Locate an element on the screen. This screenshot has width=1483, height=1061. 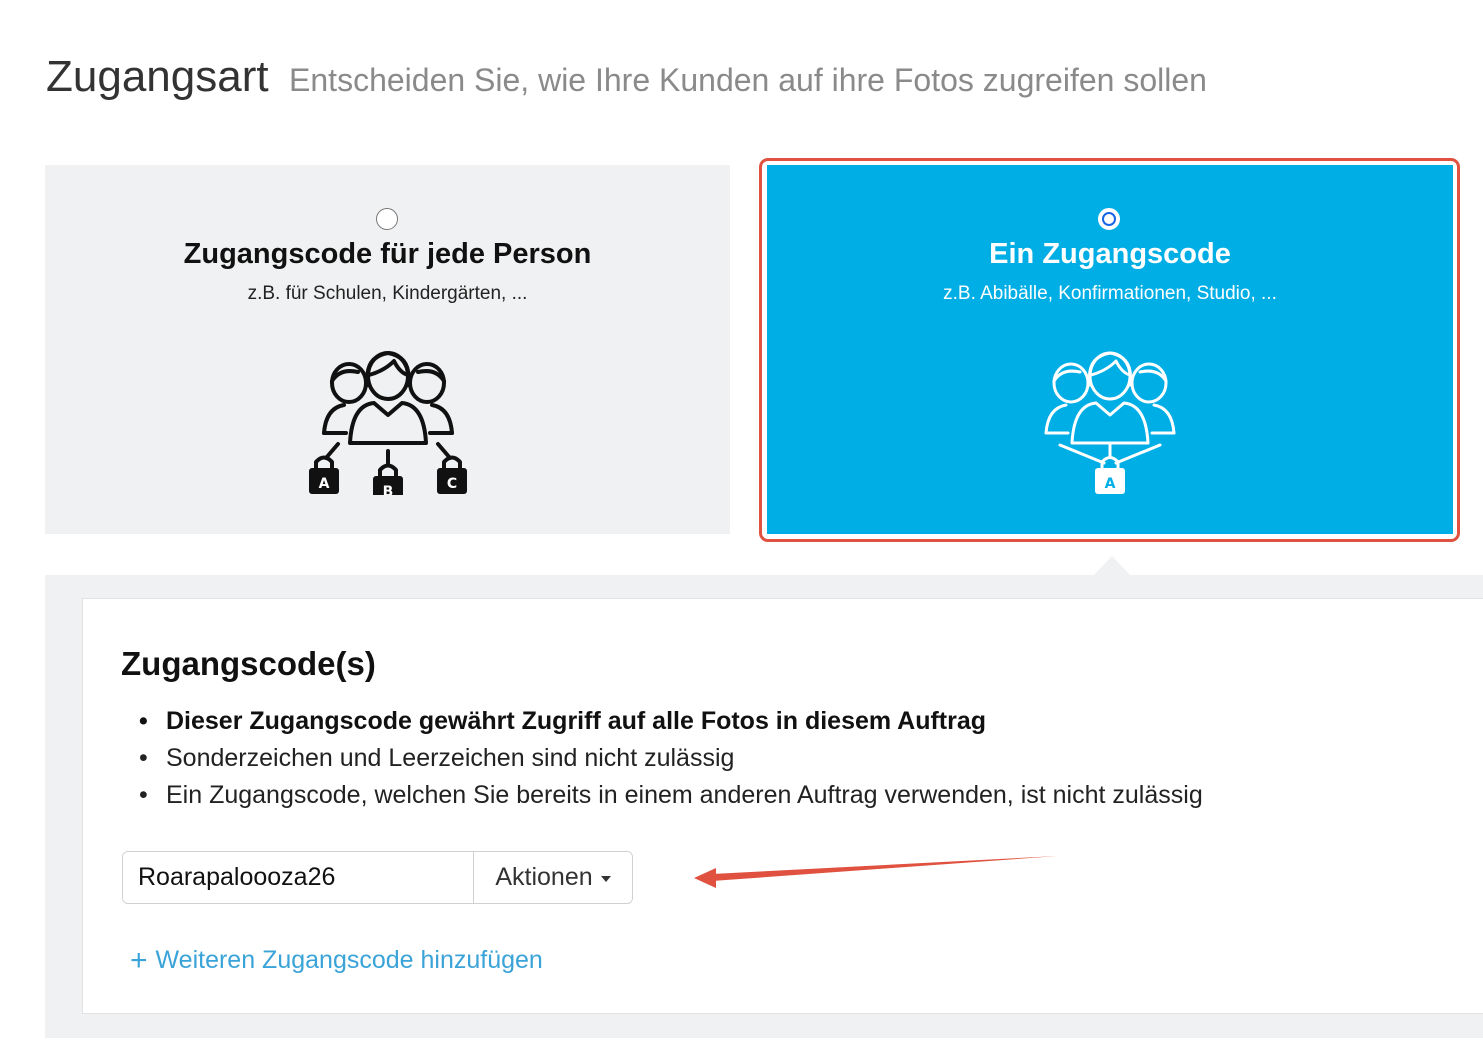
page-title: Zugangsart is located at coordinates (157, 76).